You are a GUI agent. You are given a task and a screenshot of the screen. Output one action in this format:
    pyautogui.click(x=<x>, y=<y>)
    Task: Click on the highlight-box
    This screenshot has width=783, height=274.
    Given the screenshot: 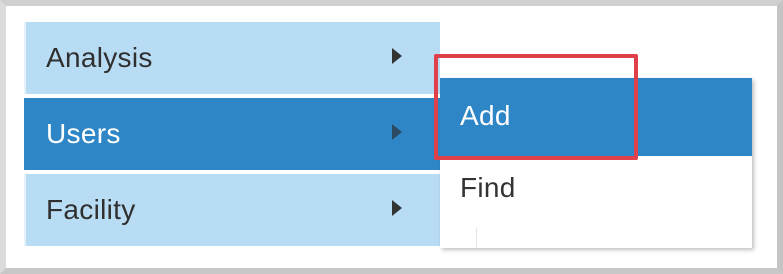 What is the action you would take?
    pyautogui.click(x=536, y=107)
    